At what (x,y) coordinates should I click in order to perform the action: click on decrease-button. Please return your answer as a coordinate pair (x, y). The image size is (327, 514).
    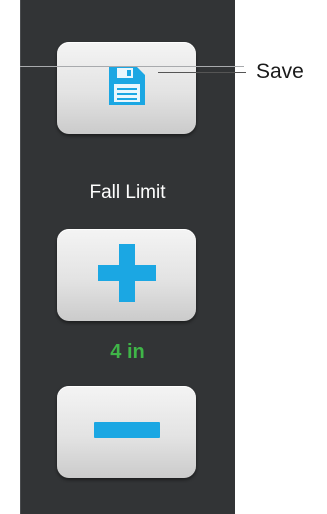
    Looking at the image, I should click on (126, 432).